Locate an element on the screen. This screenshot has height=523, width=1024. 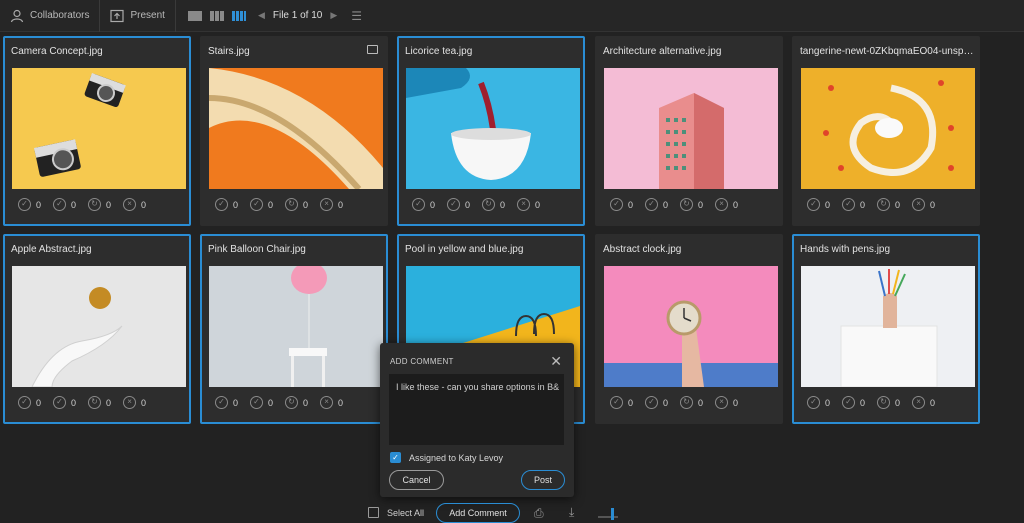
comment-icon is located at coordinates (372, 49).